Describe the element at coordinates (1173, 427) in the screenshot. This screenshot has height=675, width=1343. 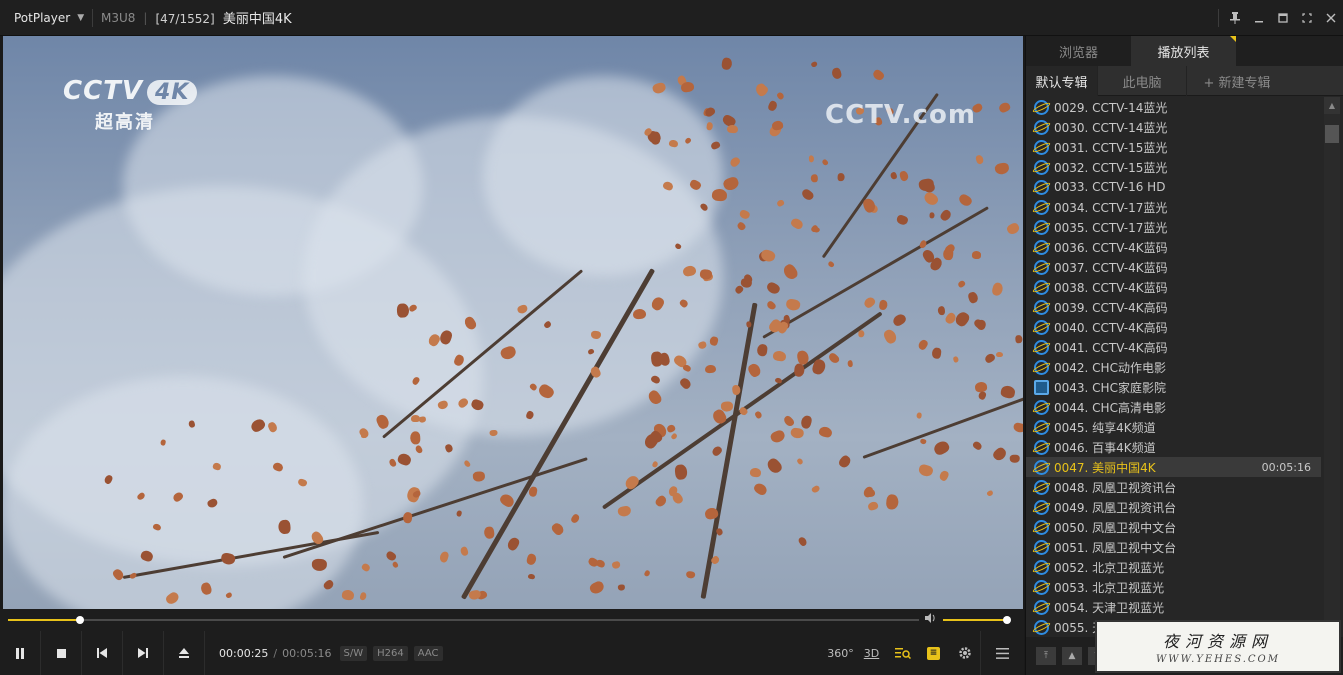
I see `playlist-item: 0045. 纯享4K频道` at that location.